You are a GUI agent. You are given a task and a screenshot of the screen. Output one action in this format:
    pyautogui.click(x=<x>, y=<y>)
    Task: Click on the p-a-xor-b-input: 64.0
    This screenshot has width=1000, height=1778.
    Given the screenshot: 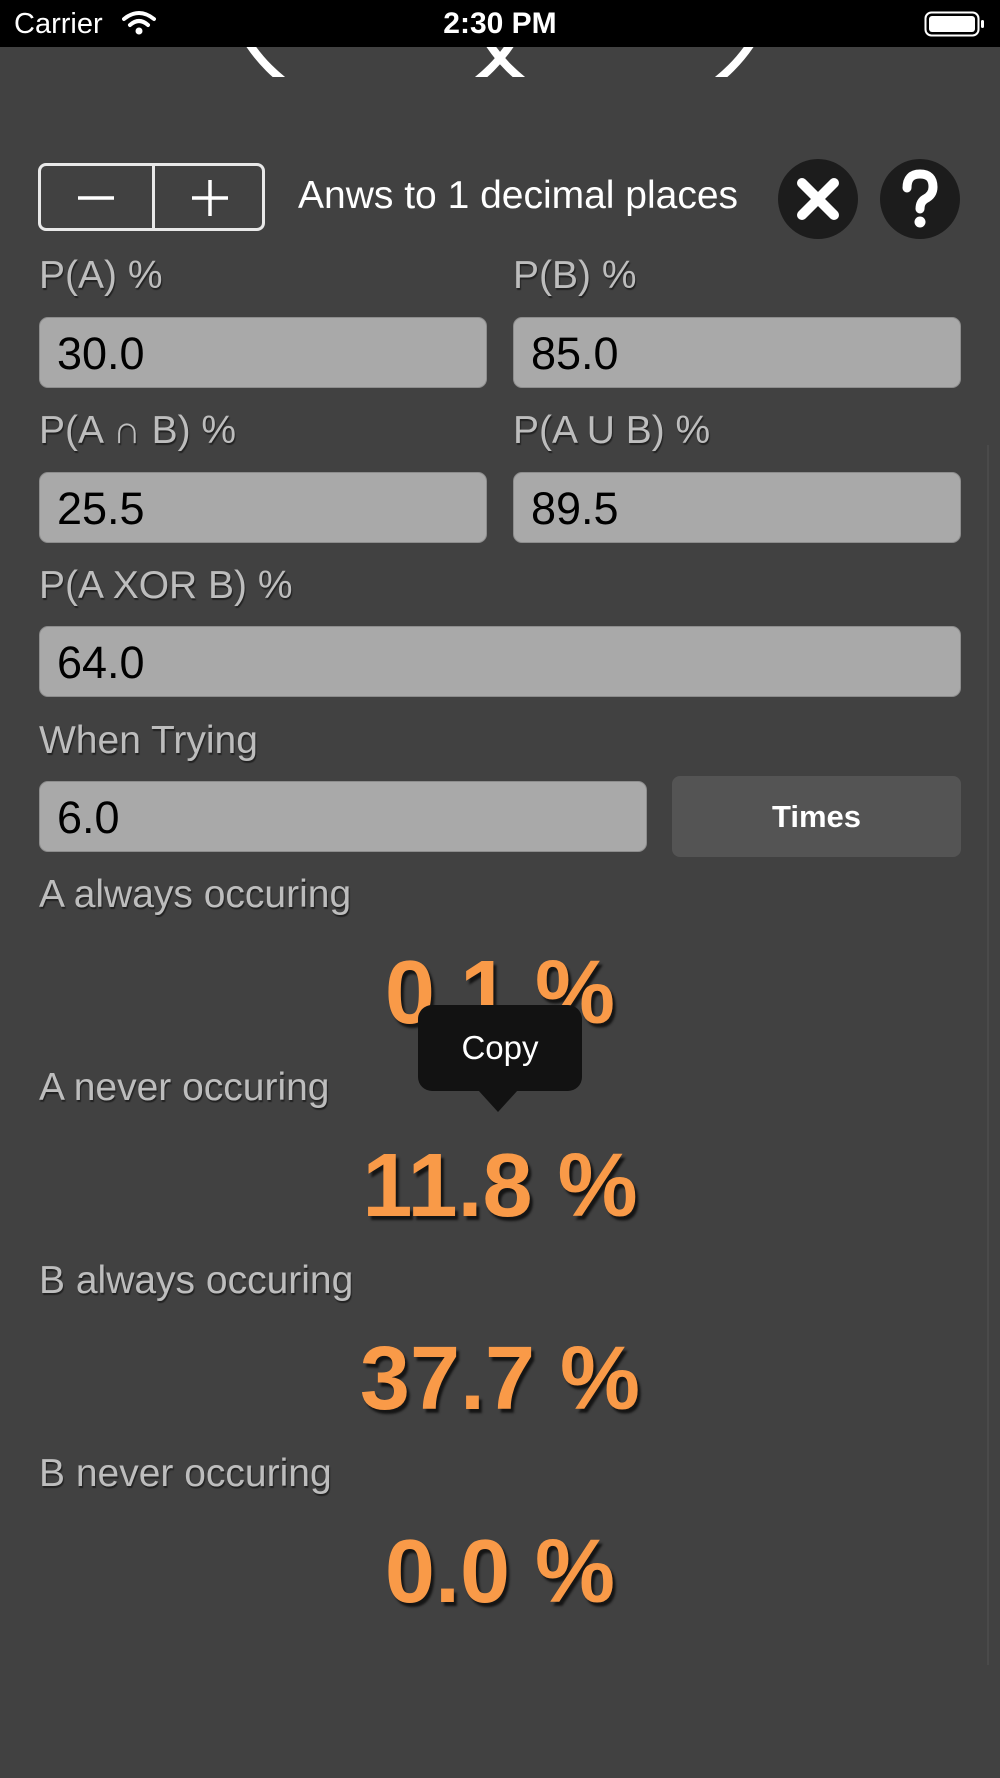 What is the action you would take?
    pyautogui.click(x=500, y=661)
    